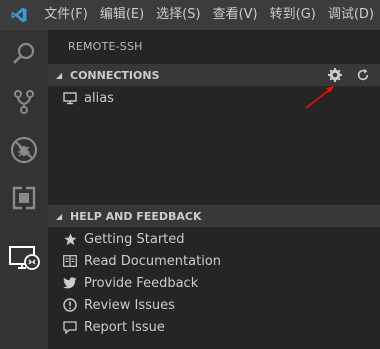  What do you see at coordinates (214, 327) in the screenshot?
I see `help-item-report-issue: Report Issue` at bounding box center [214, 327].